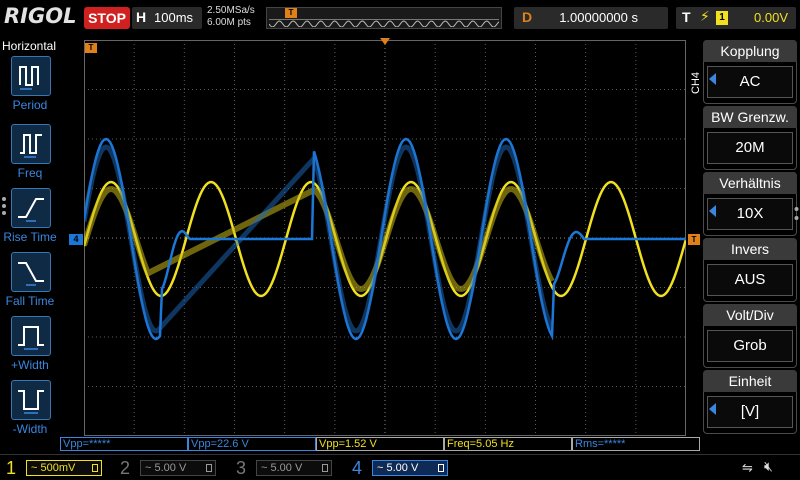 The width and height of the screenshot is (800, 480). What do you see at coordinates (30, 105) in the screenshot?
I see `measure-period-label: Period` at bounding box center [30, 105].